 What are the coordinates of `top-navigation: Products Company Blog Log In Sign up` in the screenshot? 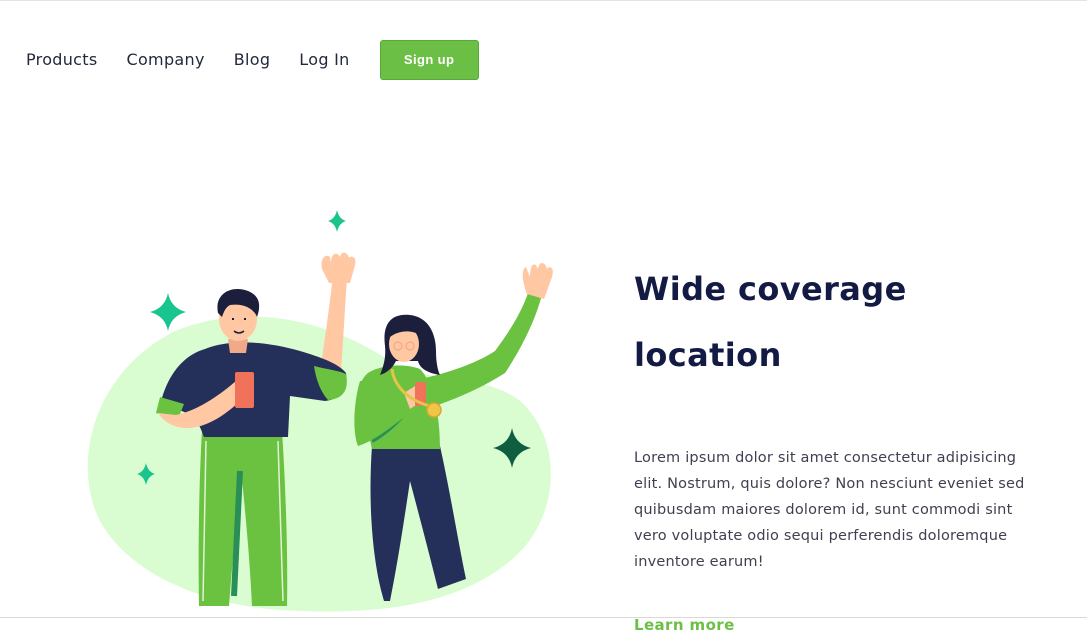 It's located at (252, 59).